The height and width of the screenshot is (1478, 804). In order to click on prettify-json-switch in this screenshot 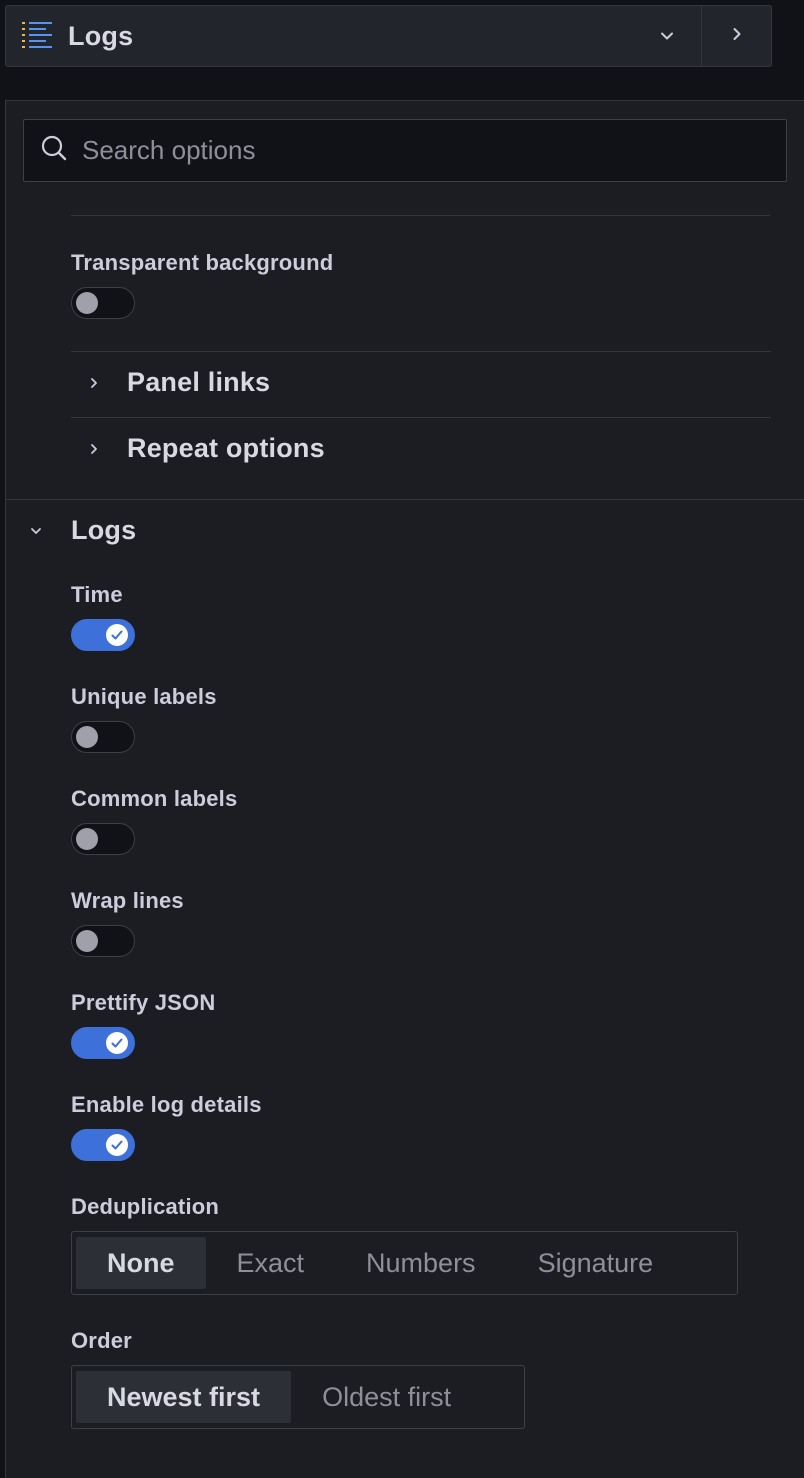, I will do `click(103, 1043)`.